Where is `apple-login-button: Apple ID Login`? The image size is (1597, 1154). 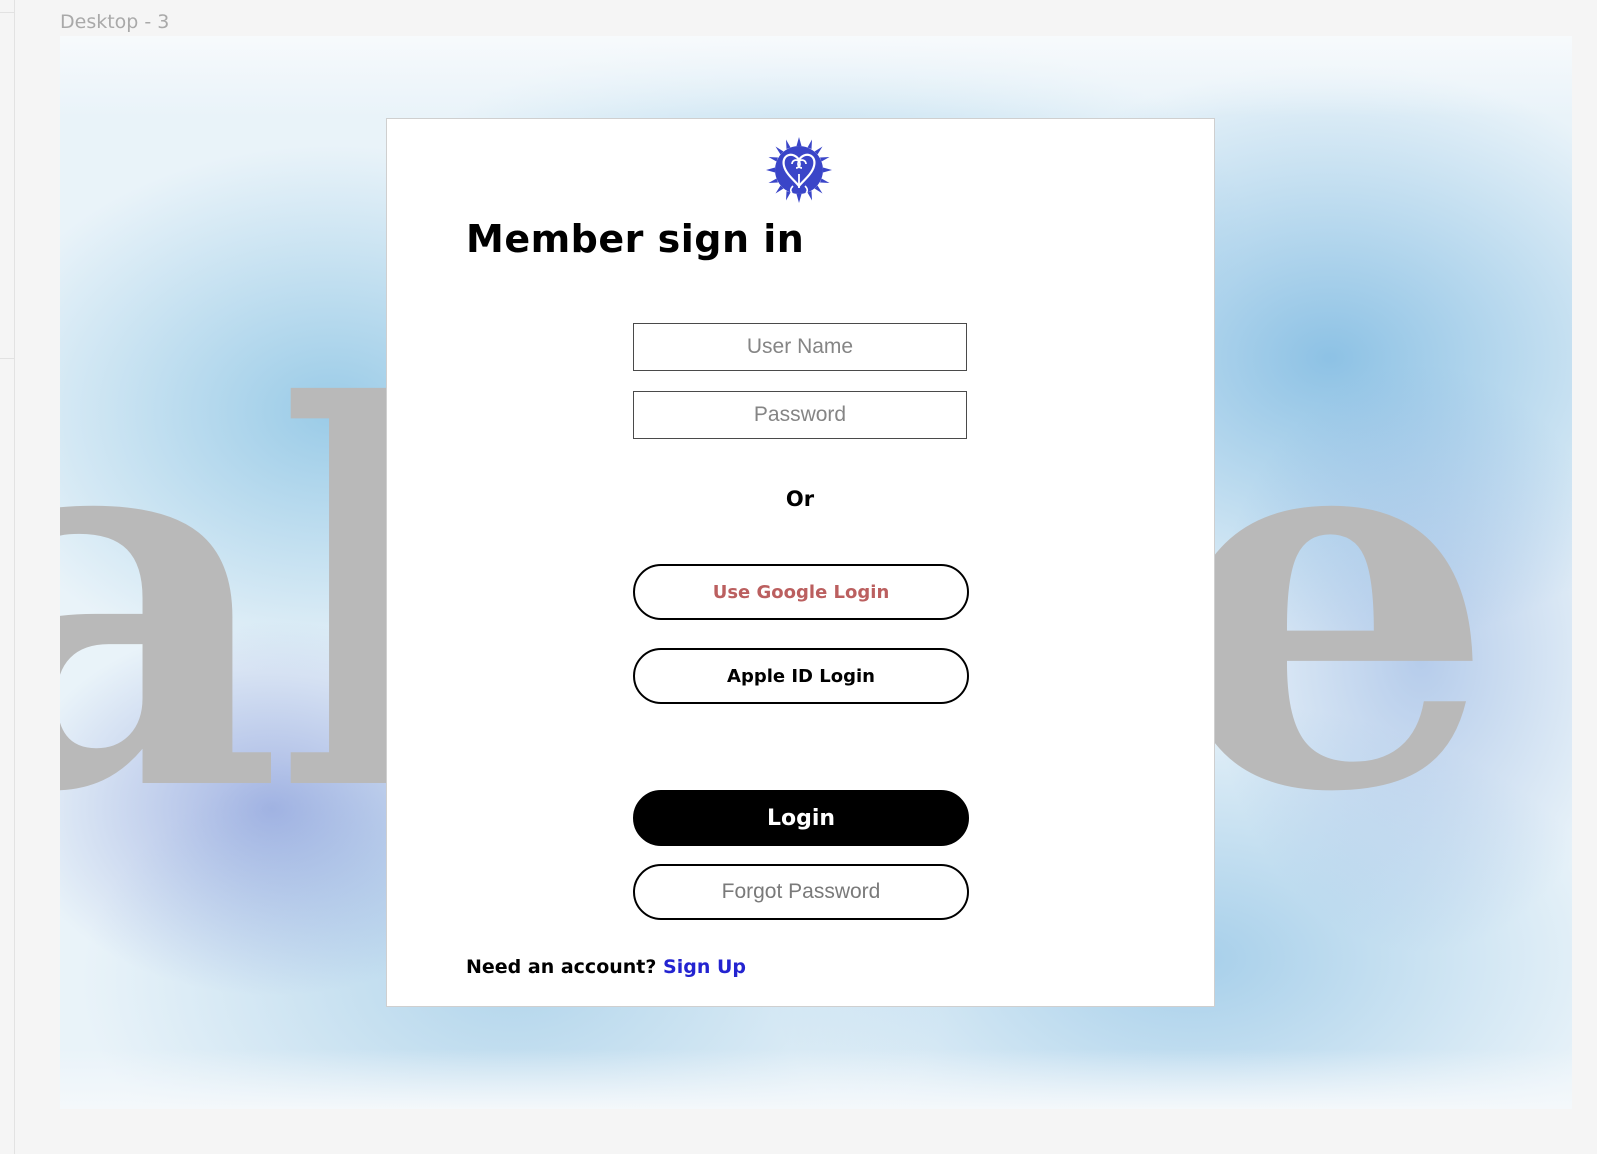 apple-login-button: Apple ID Login is located at coordinates (801, 676).